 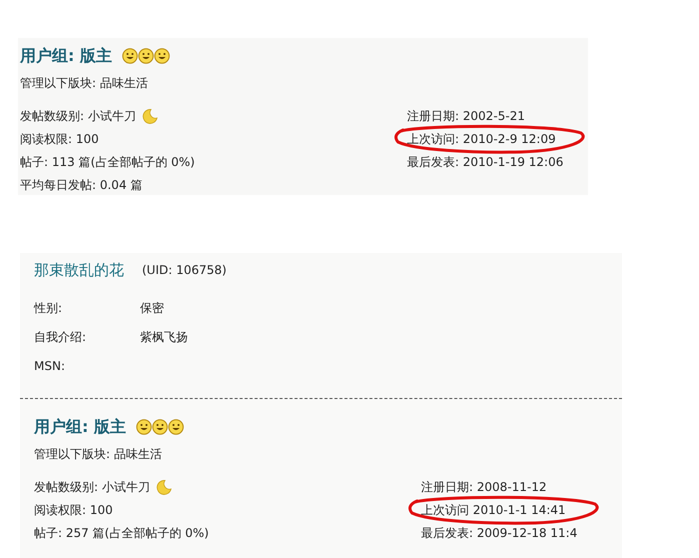 I want to click on uid-text: (UID: 106758), so click(x=184, y=270).